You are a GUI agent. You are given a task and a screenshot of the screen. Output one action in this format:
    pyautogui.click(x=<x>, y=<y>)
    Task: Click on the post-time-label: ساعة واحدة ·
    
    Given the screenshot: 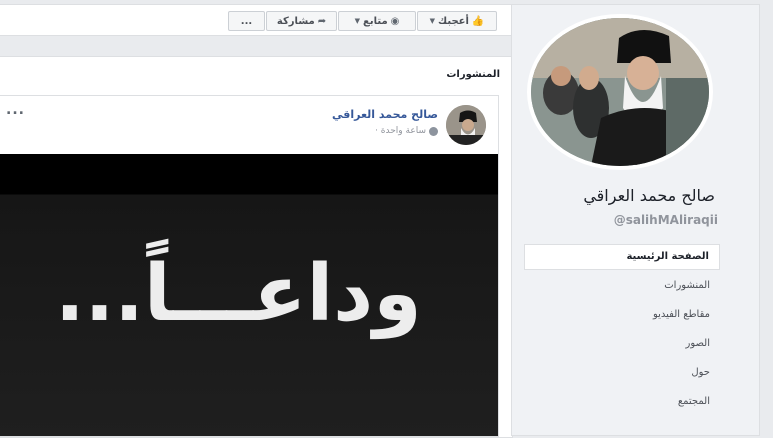 What is the action you would take?
    pyautogui.click(x=400, y=131)
    